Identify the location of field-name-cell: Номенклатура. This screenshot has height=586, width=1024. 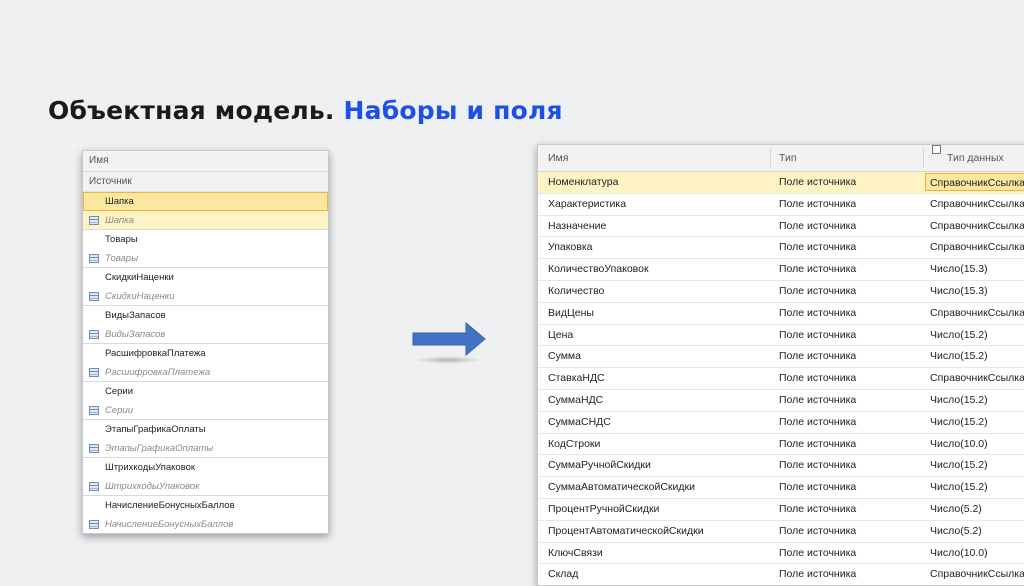
(583, 182).